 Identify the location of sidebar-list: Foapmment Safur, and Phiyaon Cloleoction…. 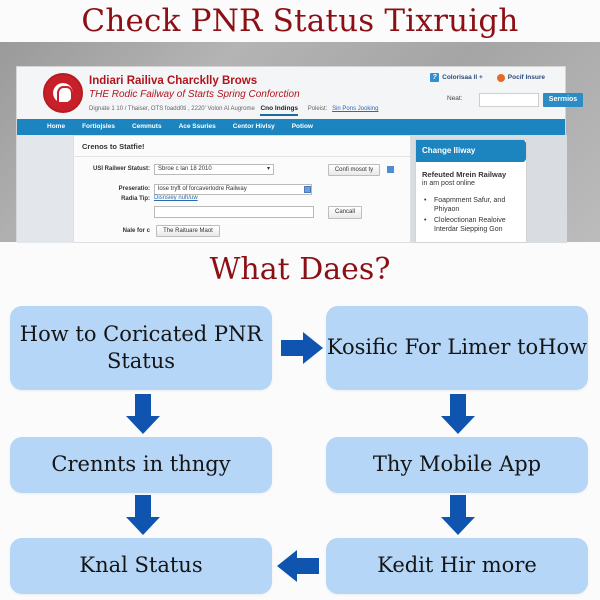
(472, 216).